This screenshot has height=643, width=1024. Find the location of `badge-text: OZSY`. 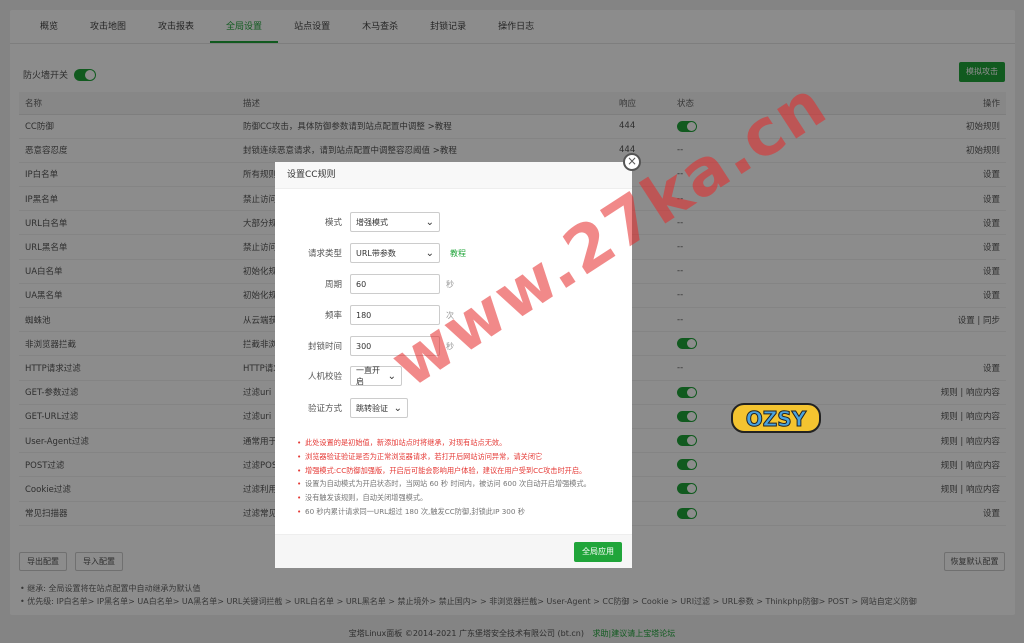

badge-text: OZSY is located at coordinates (776, 419).